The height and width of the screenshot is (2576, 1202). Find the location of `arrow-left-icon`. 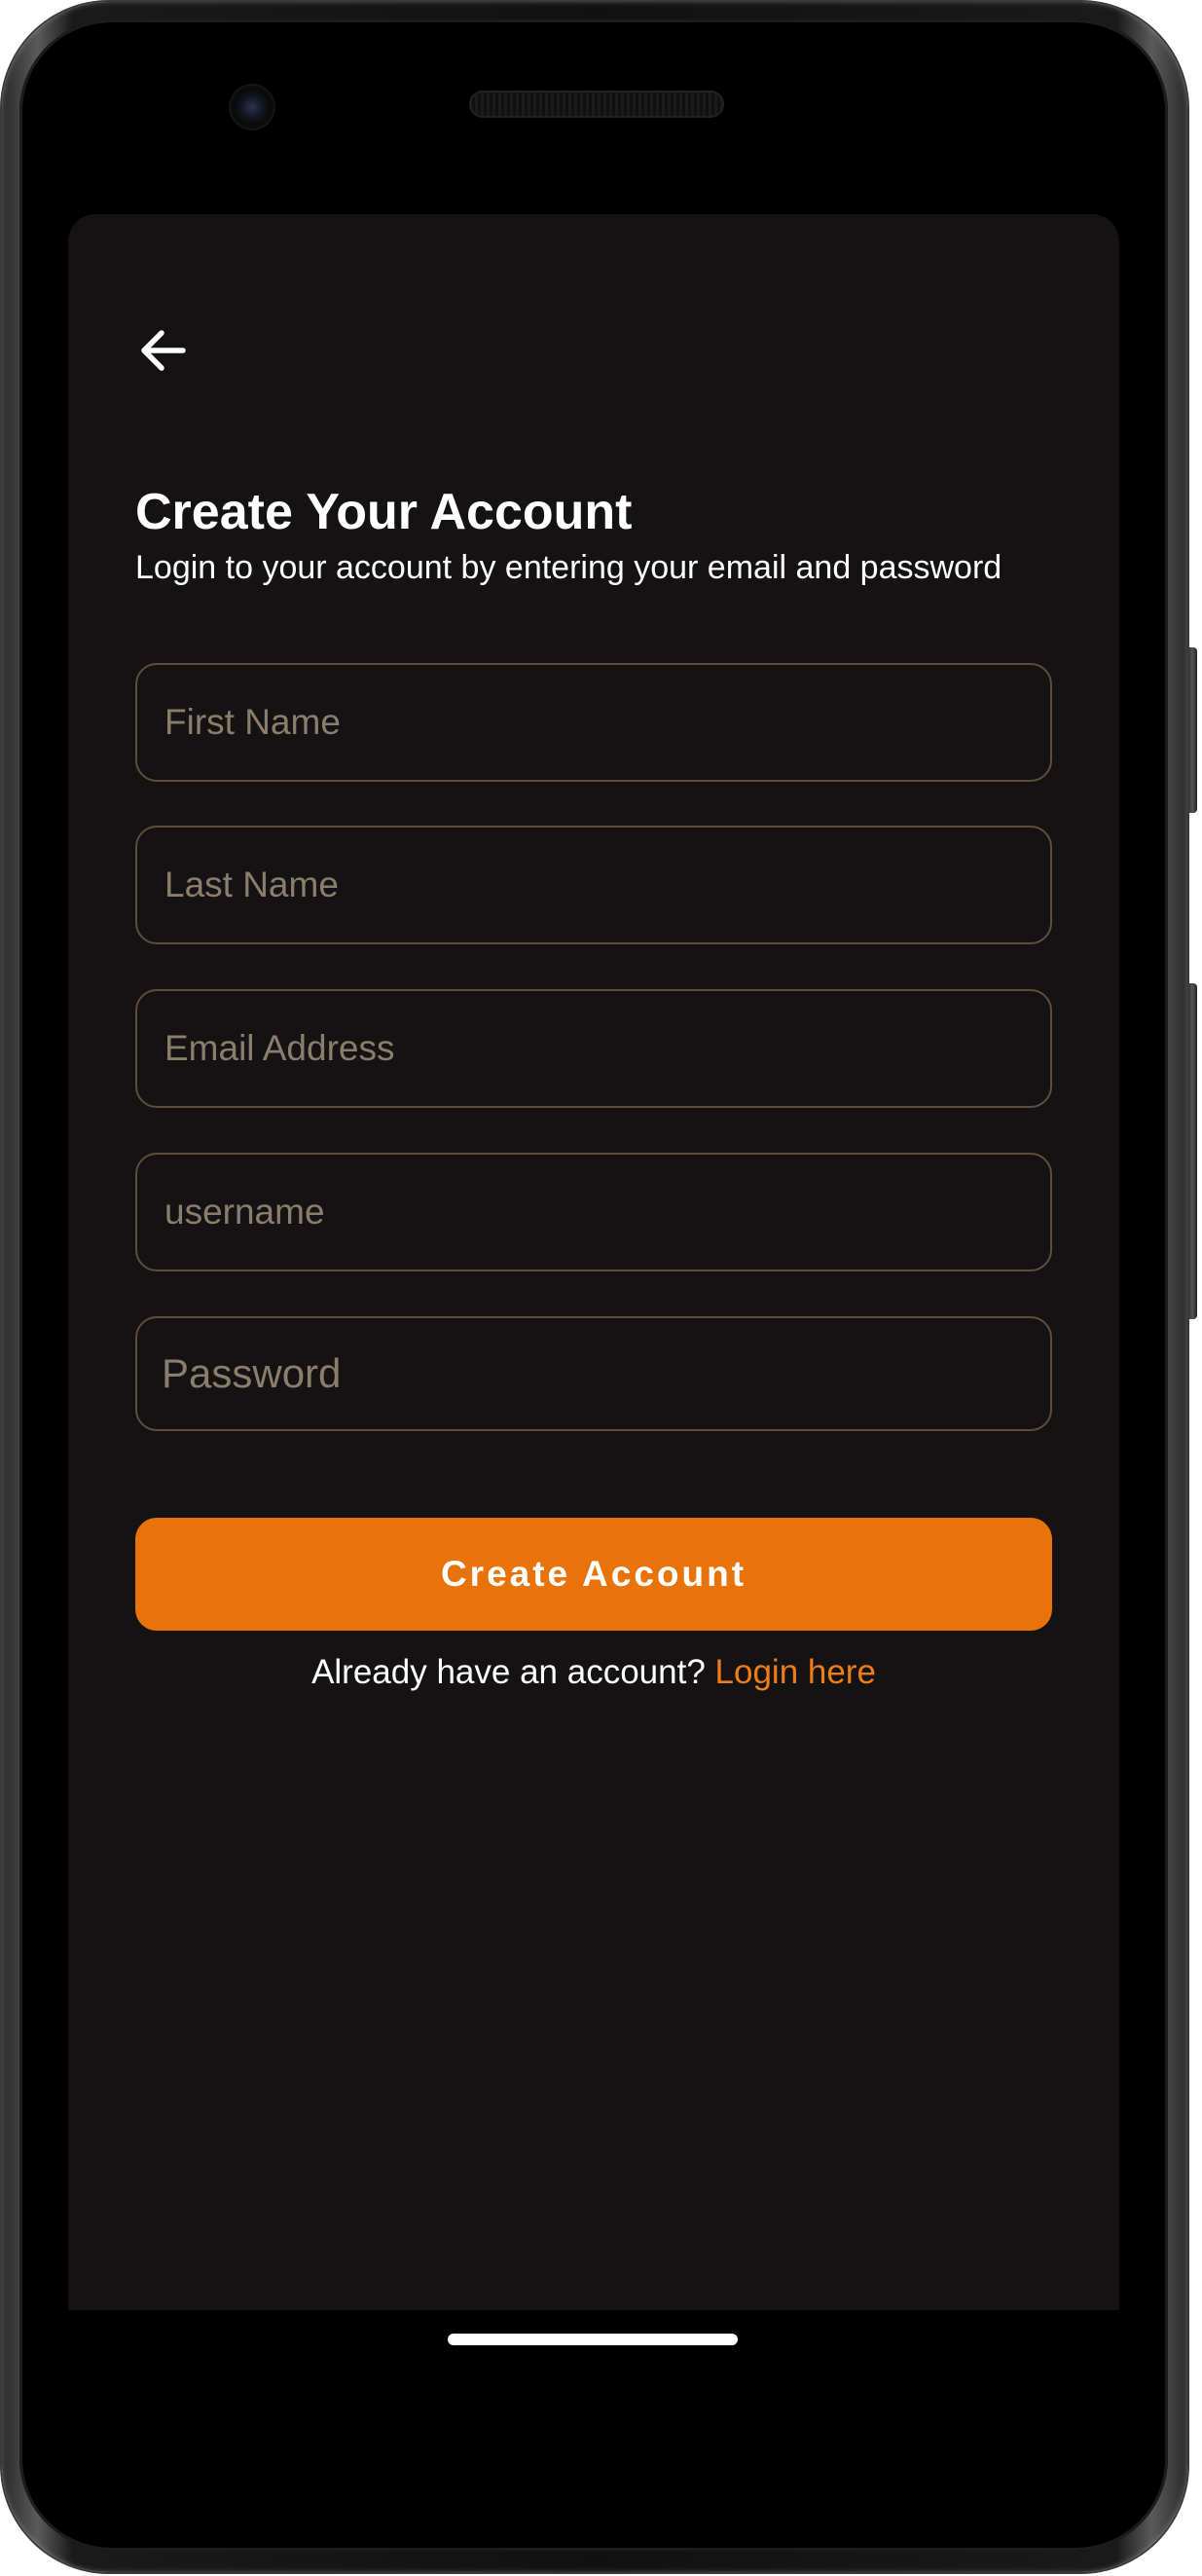

arrow-left-icon is located at coordinates (163, 350).